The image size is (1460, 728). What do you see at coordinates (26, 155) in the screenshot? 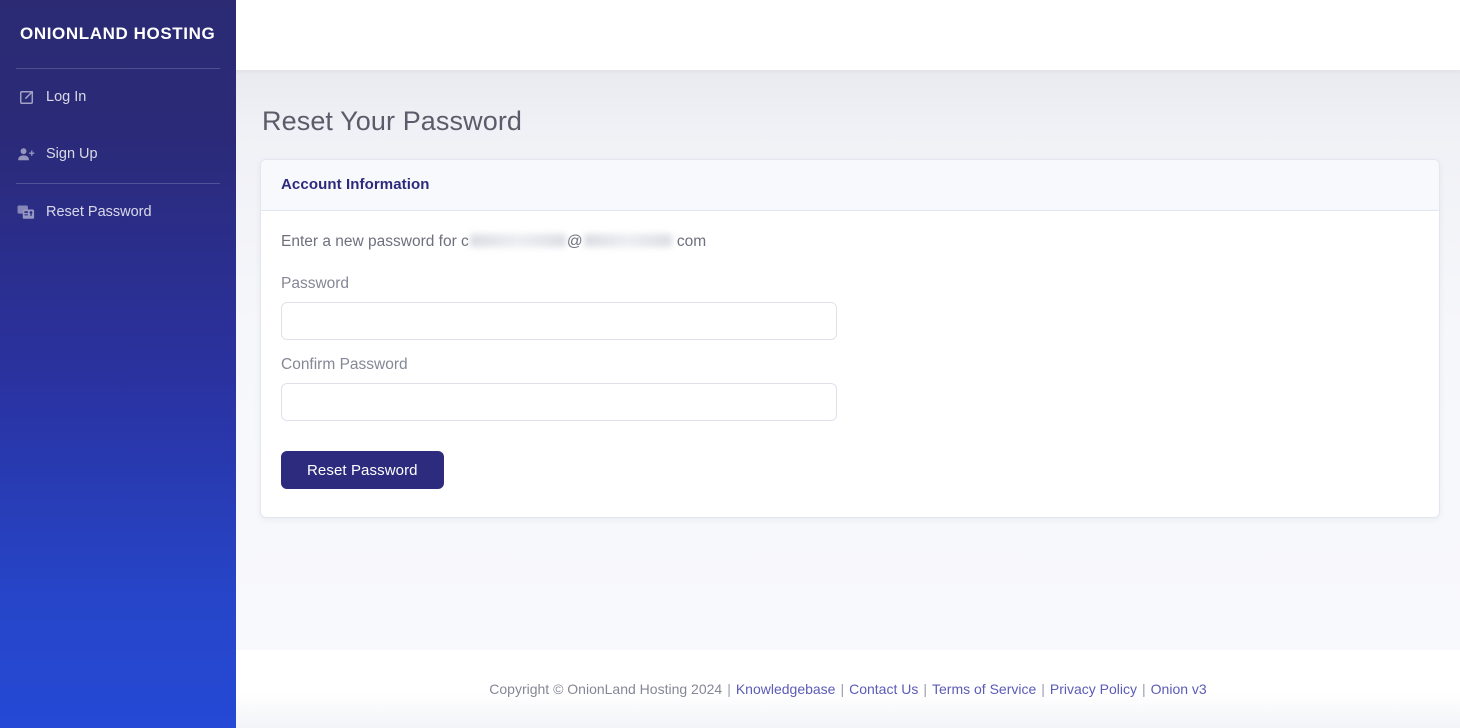
I see `user-plus-icon` at bounding box center [26, 155].